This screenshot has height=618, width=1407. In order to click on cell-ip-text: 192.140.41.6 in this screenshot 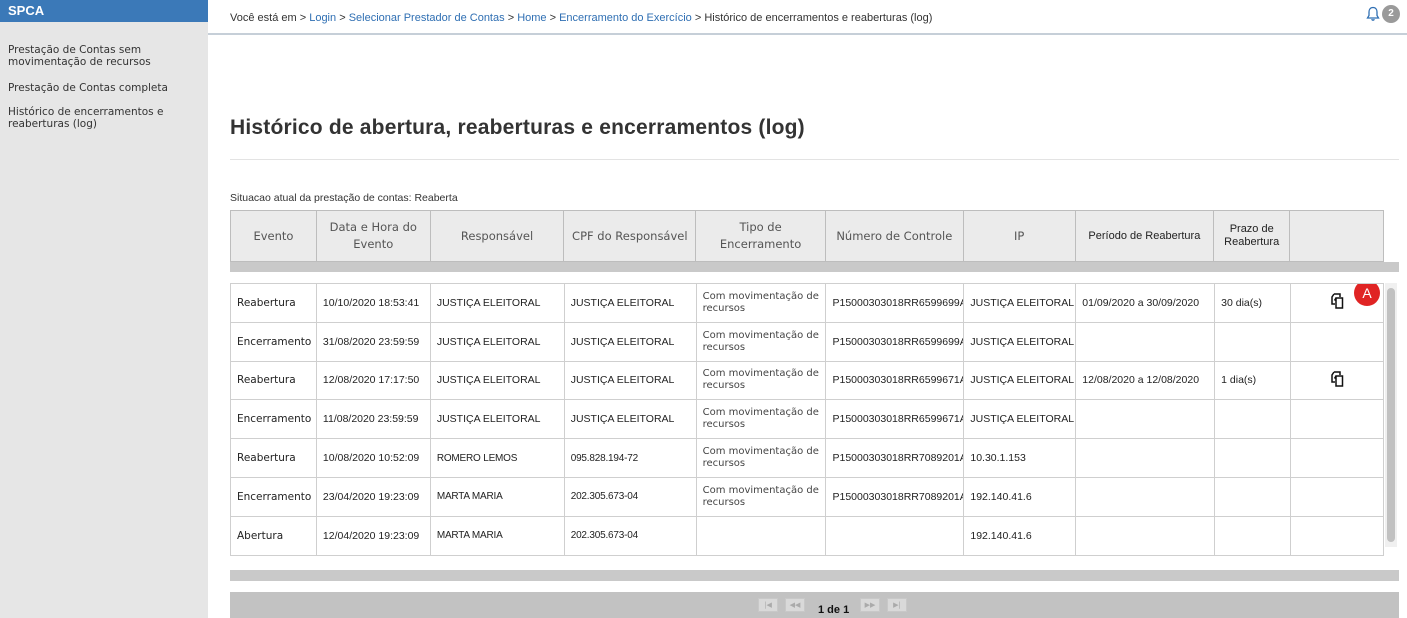, I will do `click(1001, 535)`.